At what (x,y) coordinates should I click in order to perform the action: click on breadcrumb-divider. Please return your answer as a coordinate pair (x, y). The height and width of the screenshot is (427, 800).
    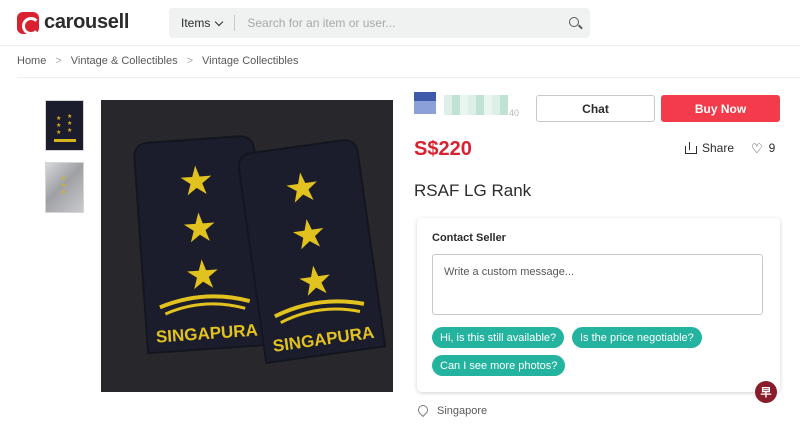
    Looking at the image, I should click on (408, 77).